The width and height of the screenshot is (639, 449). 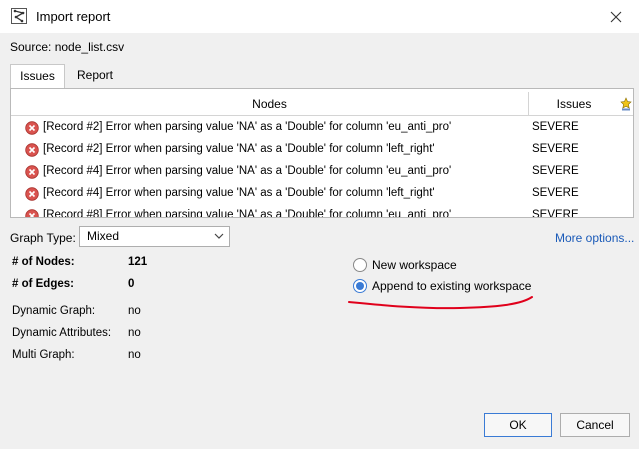 I want to click on edges-count-label: # of Edges:, so click(x=43, y=284).